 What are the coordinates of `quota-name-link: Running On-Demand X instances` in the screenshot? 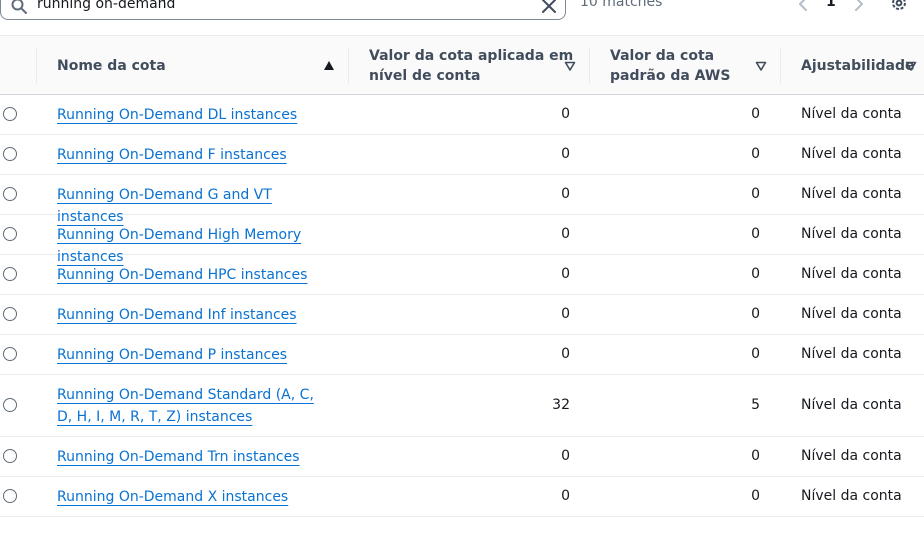 It's located at (192, 497).